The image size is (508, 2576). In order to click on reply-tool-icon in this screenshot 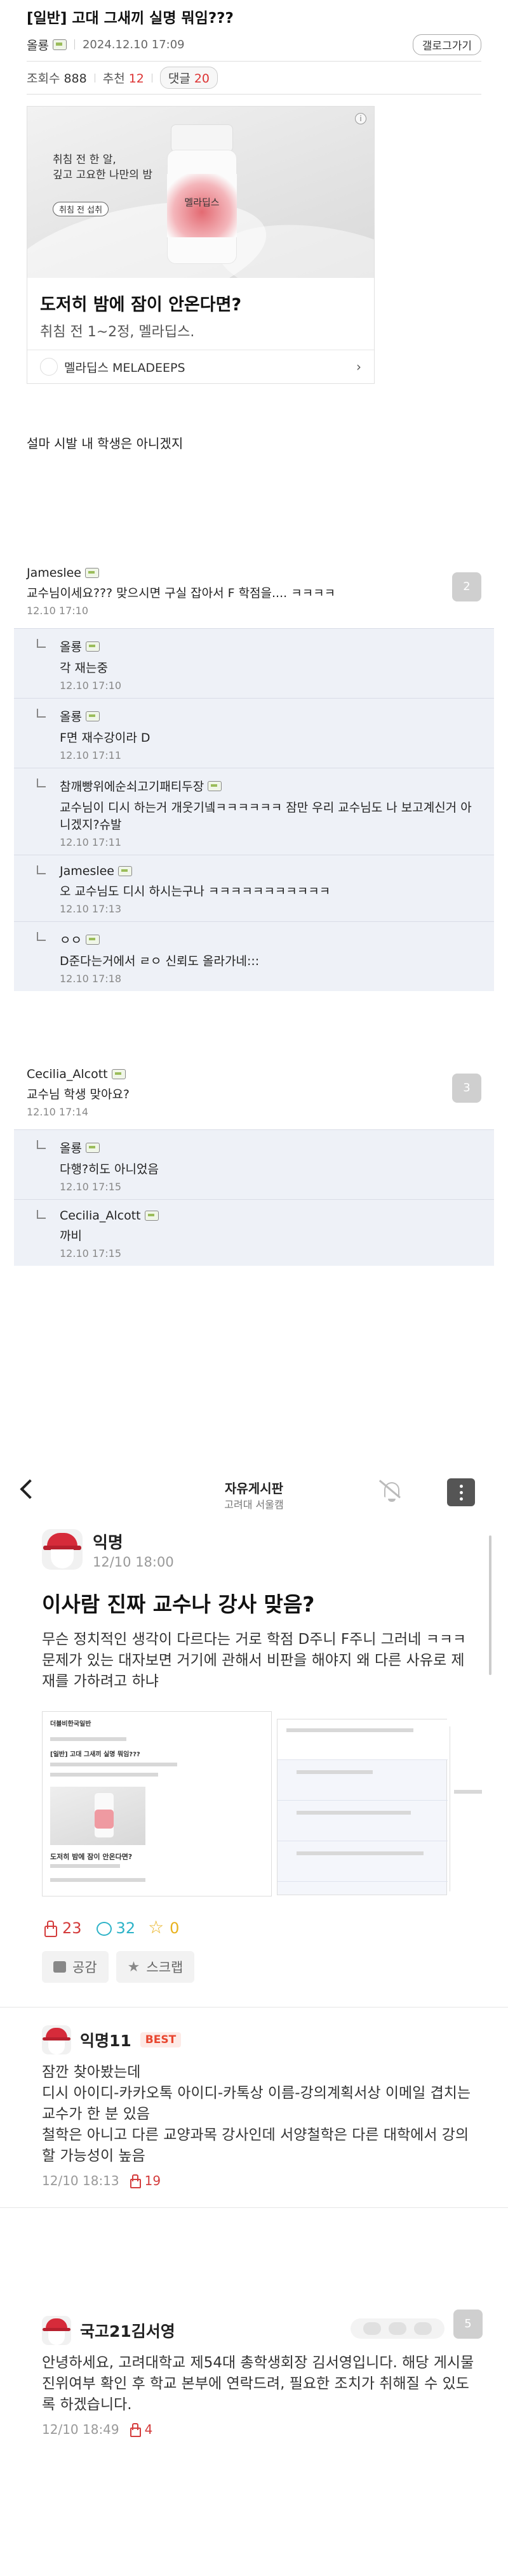, I will do `click(372, 2328)`.